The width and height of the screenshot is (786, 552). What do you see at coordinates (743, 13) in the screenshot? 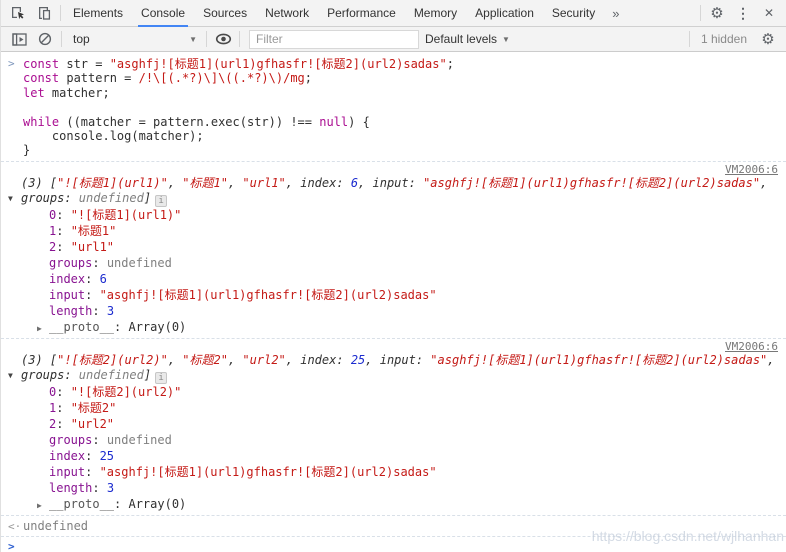
I see `kebab-menu-icon: ⋮` at bounding box center [743, 13].